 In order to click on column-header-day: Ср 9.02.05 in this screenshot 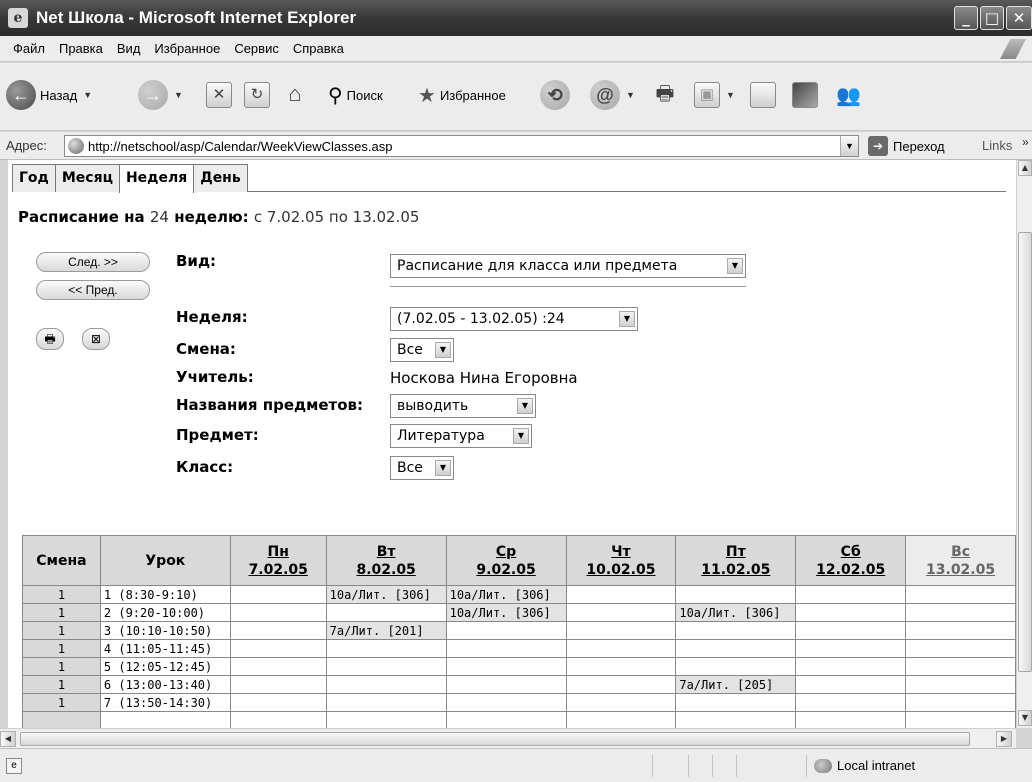, I will do `click(506, 560)`.